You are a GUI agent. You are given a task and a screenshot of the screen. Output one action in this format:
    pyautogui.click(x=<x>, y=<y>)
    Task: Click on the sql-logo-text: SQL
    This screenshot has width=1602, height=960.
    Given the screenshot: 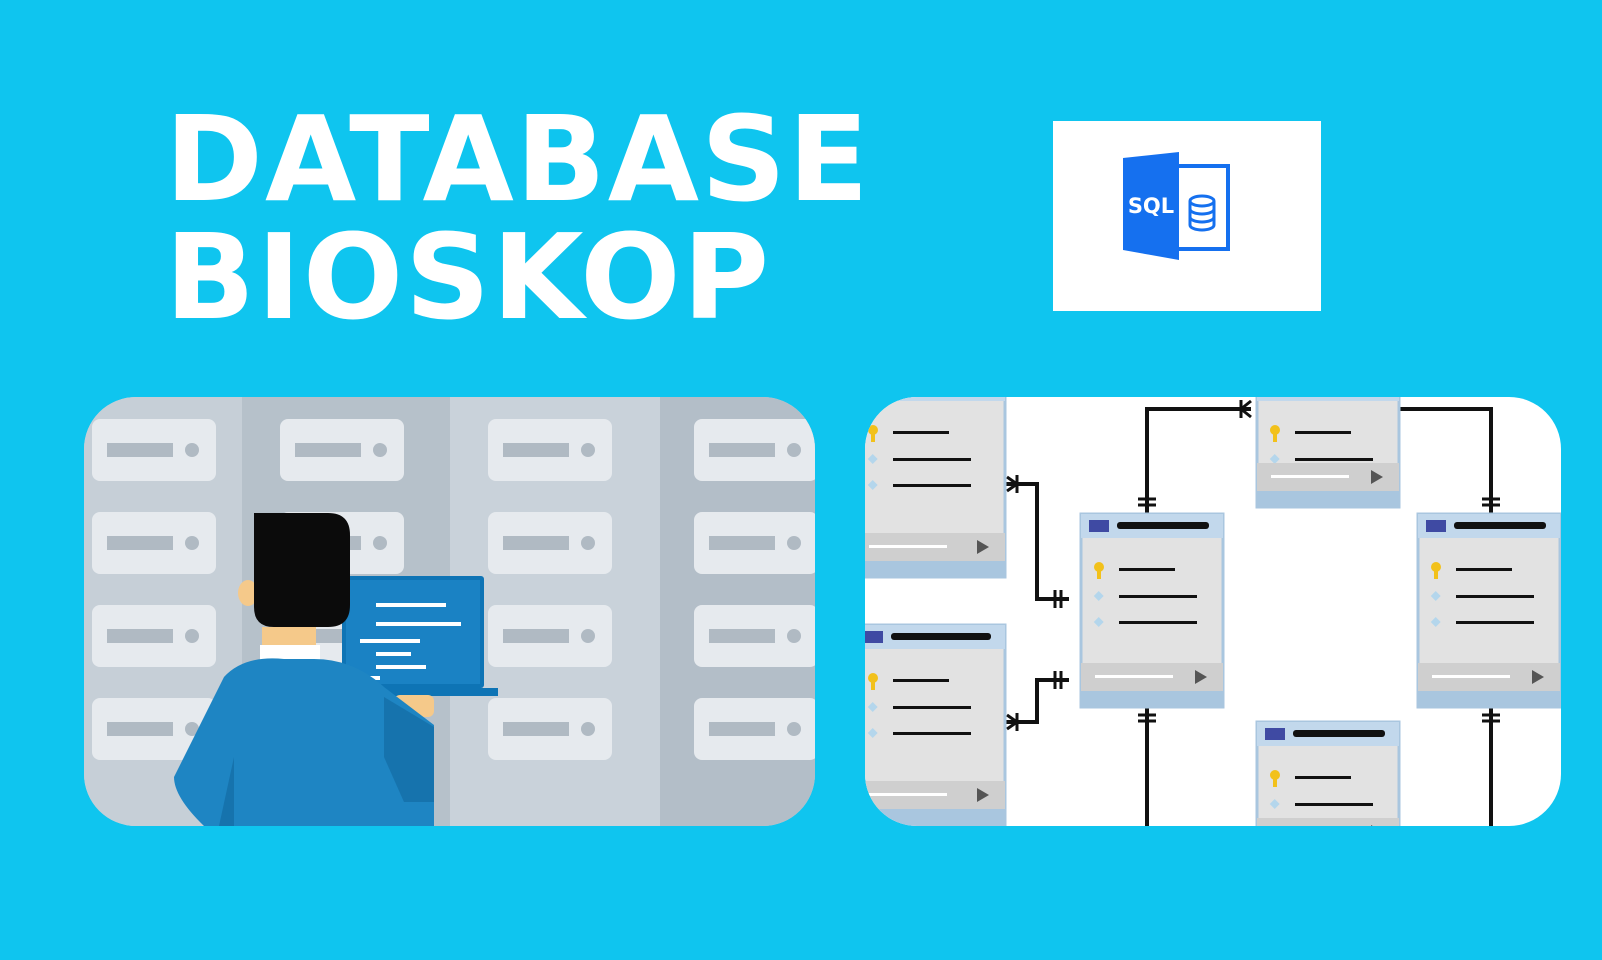 What is the action you would take?
    pyautogui.click(x=1151, y=206)
    